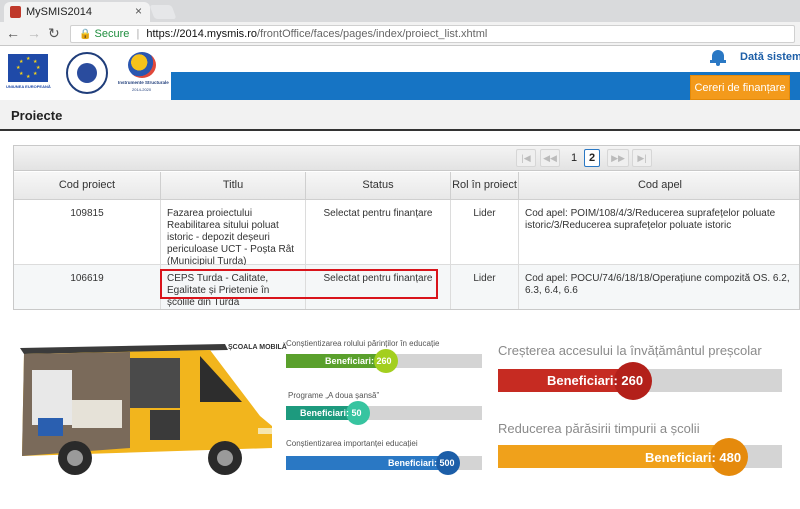 The image size is (800, 509). I want to click on system-date-label: Dată sistem:, so click(770, 57).